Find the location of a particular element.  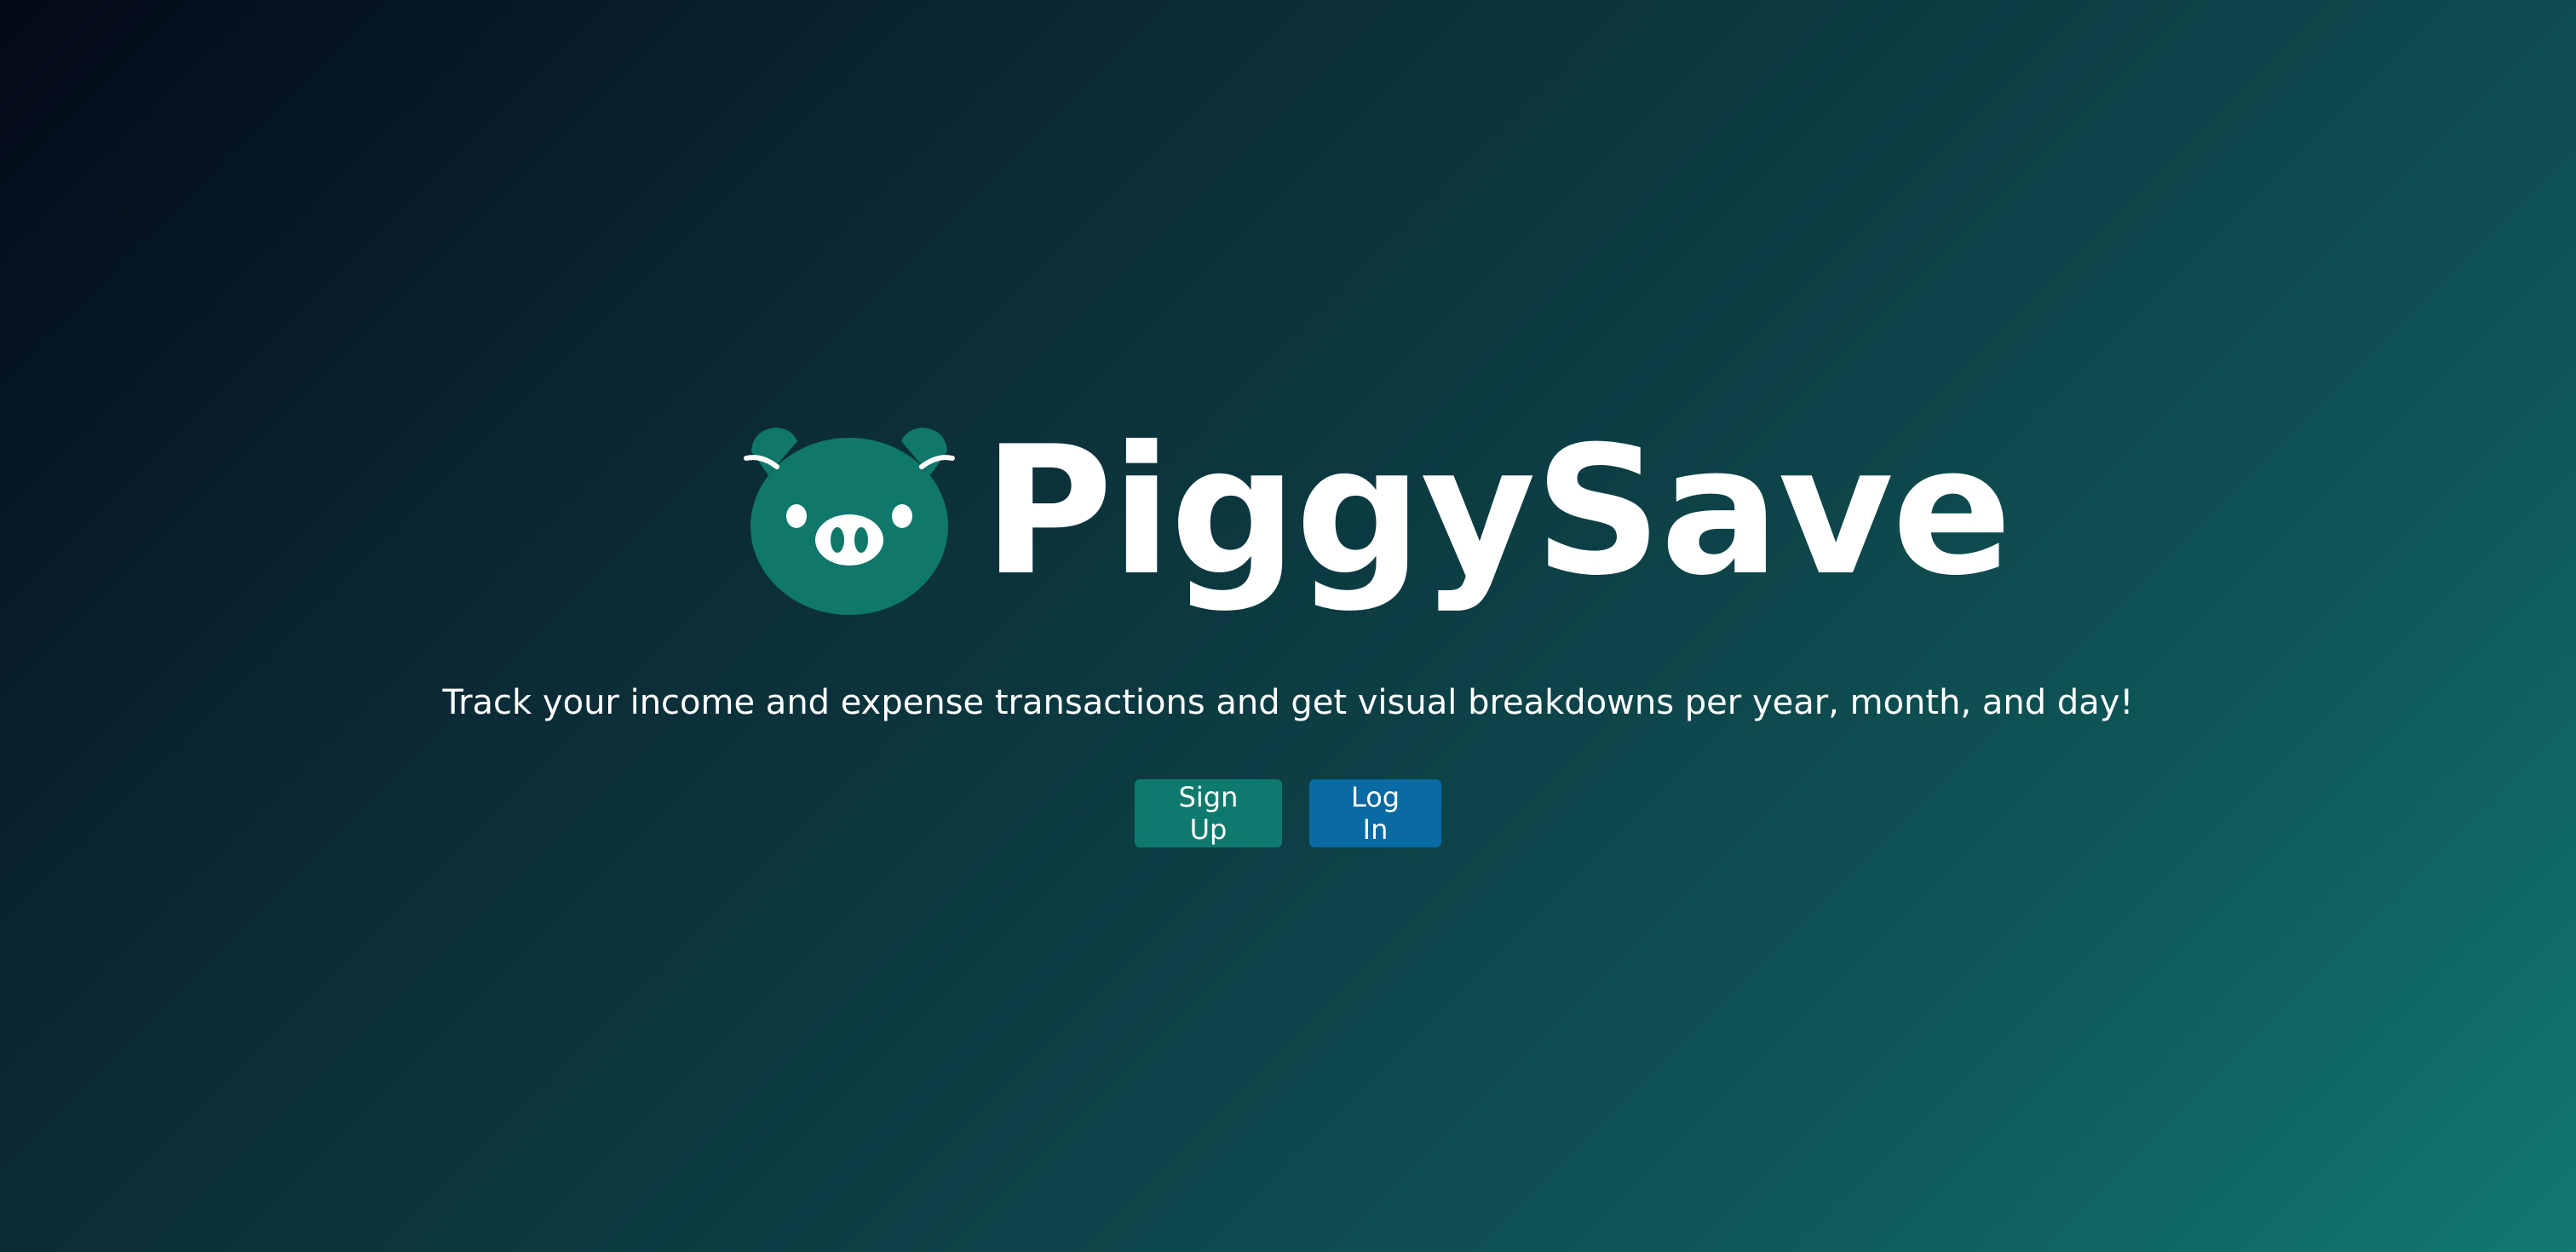

pig-face-icon is located at coordinates (850, 521).